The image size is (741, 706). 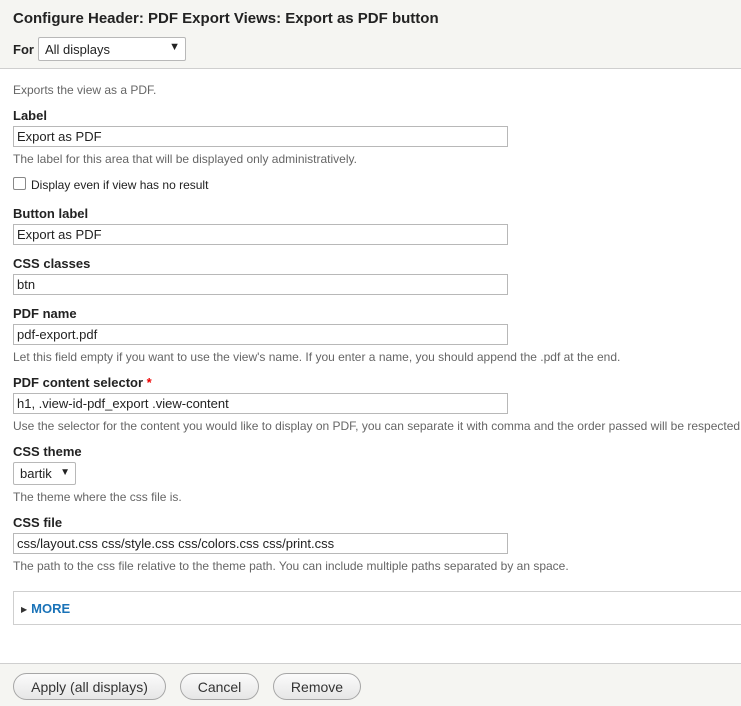 I want to click on label-input: Export as PDF, so click(x=260, y=136).